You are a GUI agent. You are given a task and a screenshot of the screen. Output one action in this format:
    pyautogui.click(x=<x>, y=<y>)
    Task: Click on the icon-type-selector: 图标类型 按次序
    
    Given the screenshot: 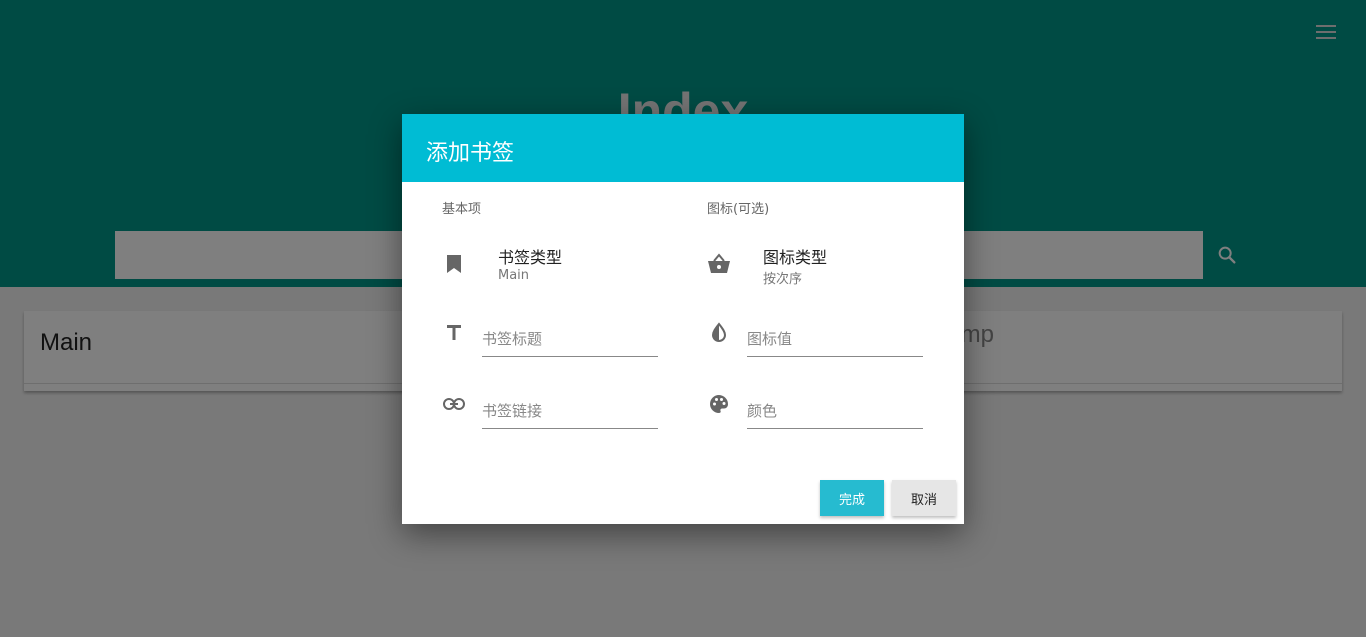 What is the action you would take?
    pyautogui.click(x=817, y=263)
    